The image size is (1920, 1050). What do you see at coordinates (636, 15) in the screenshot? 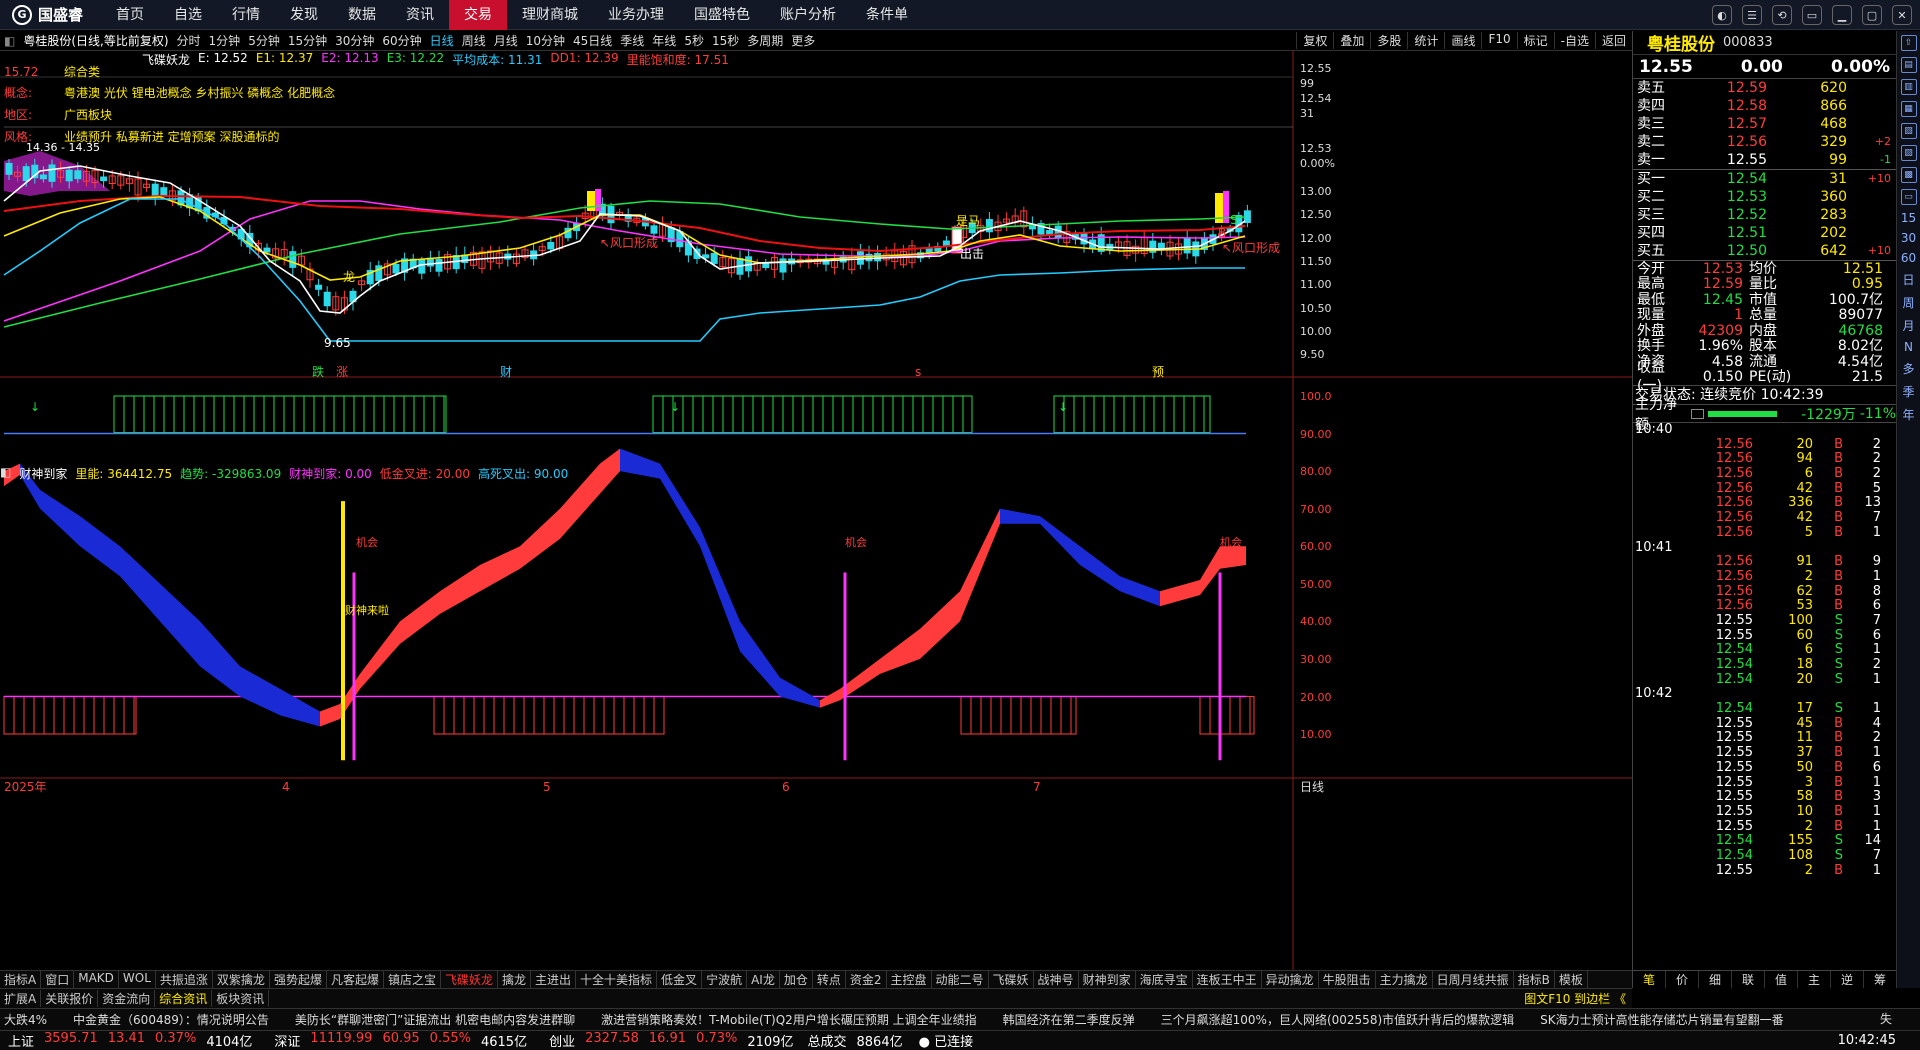
I see `nav-item: 业务办理` at bounding box center [636, 15].